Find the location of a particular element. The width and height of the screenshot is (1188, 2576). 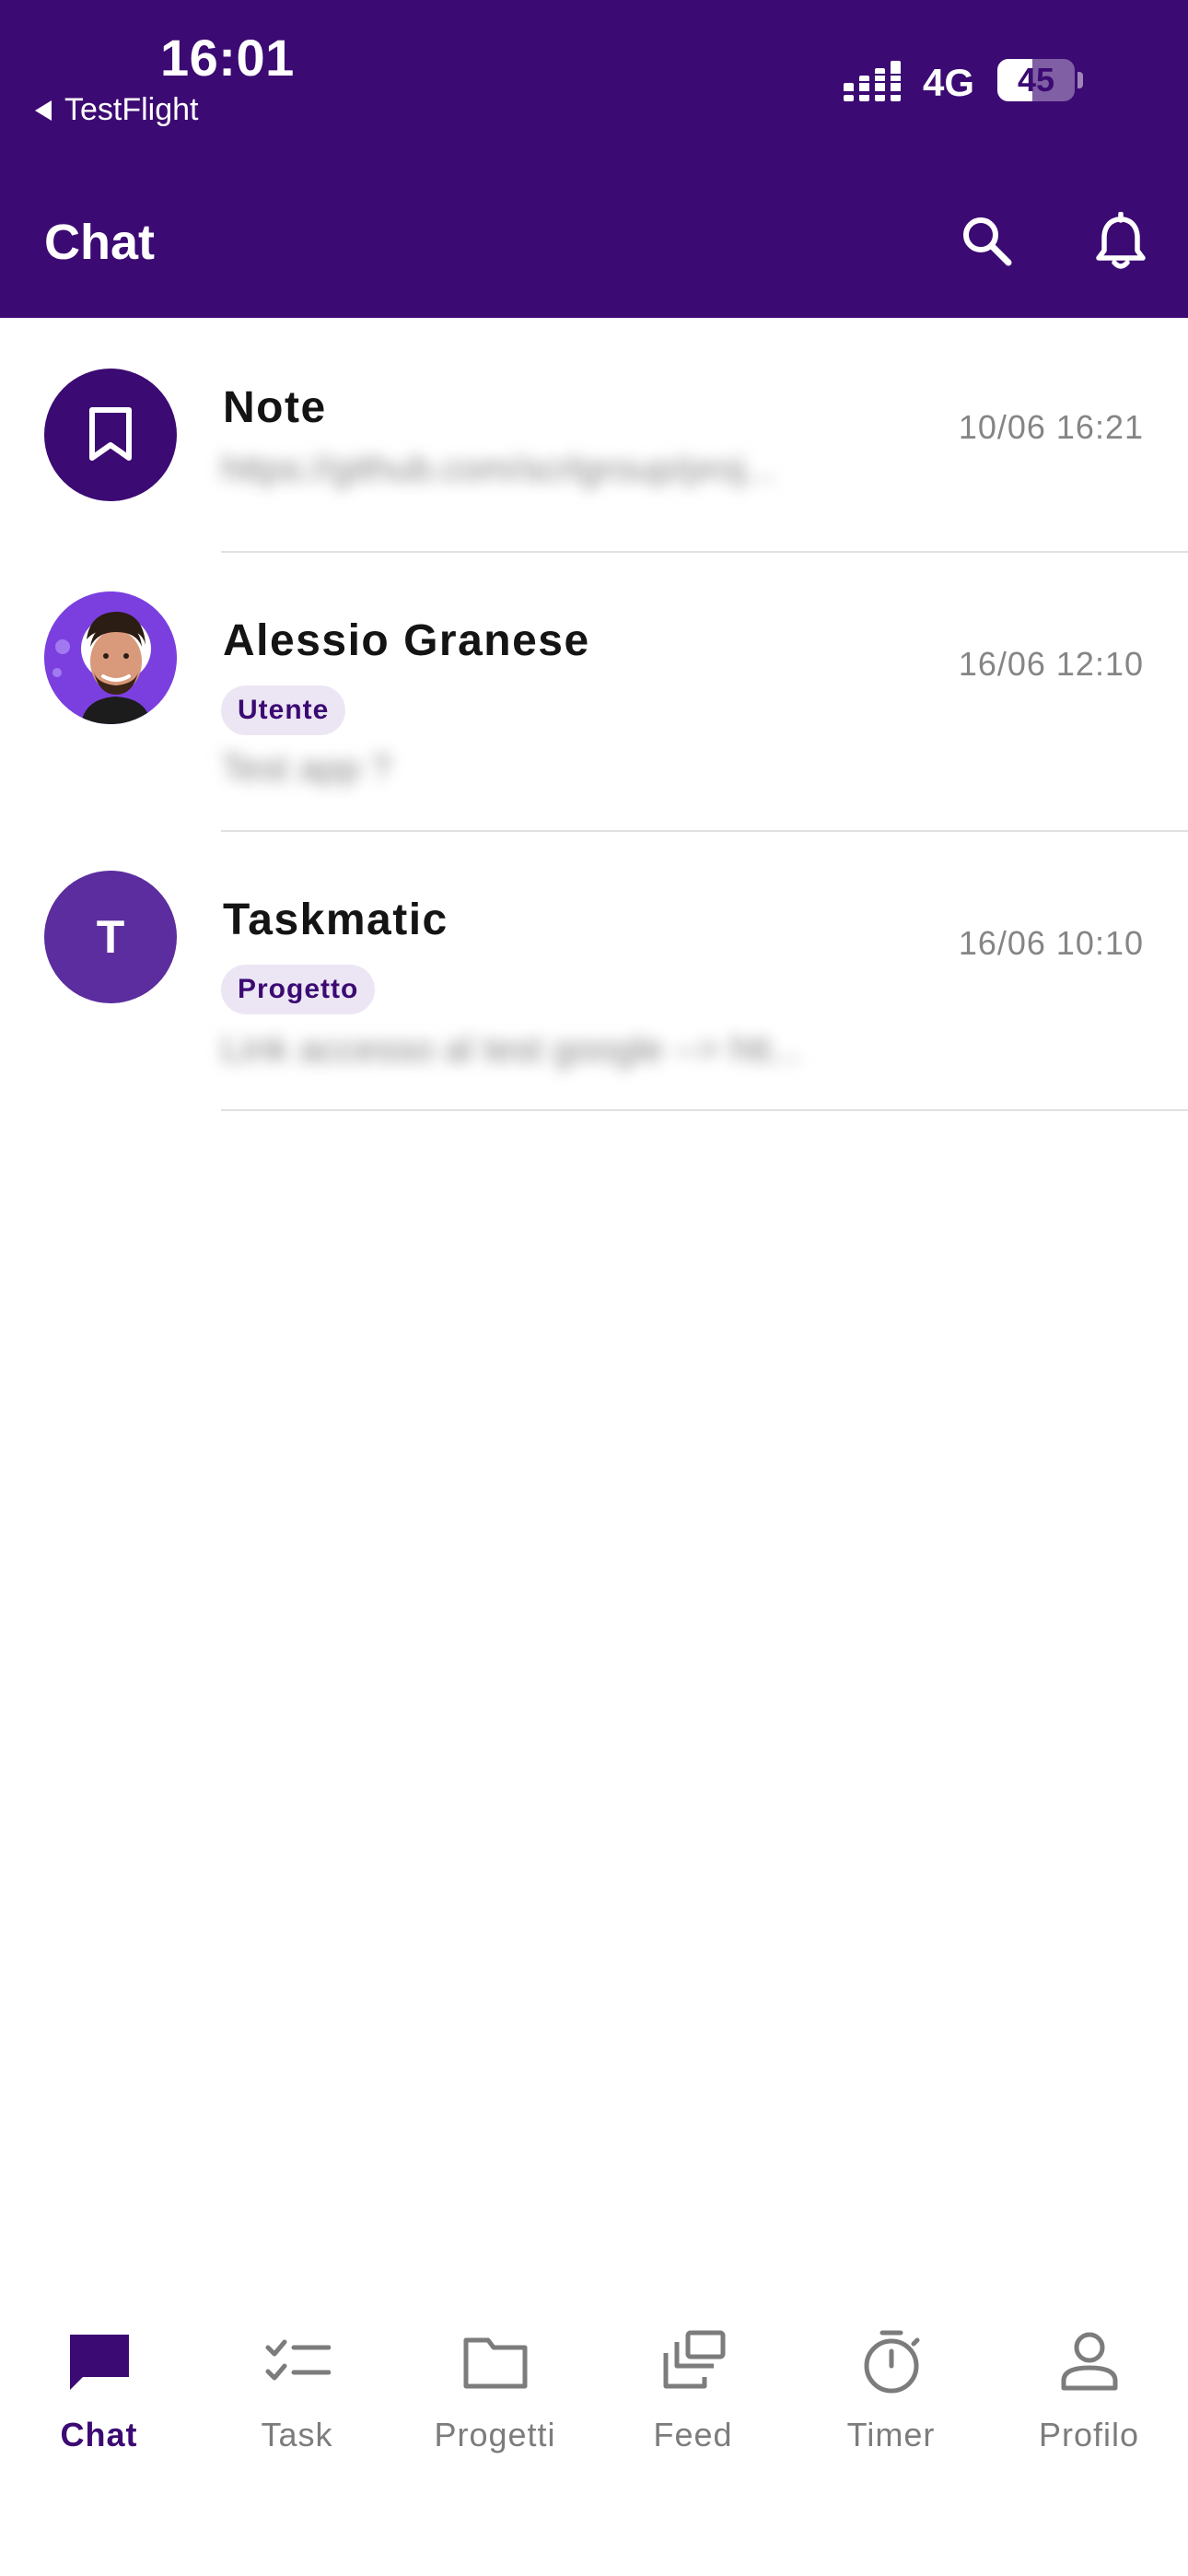

battery-icon: 45 is located at coordinates (1036, 80).